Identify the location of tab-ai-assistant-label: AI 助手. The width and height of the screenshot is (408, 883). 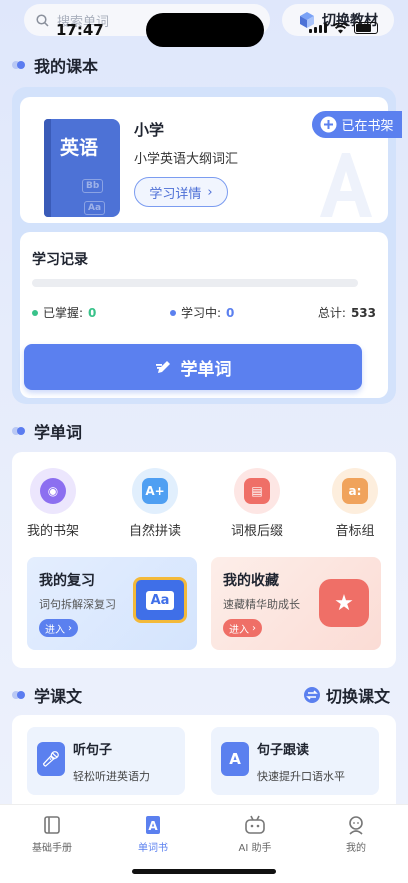
(255, 848).